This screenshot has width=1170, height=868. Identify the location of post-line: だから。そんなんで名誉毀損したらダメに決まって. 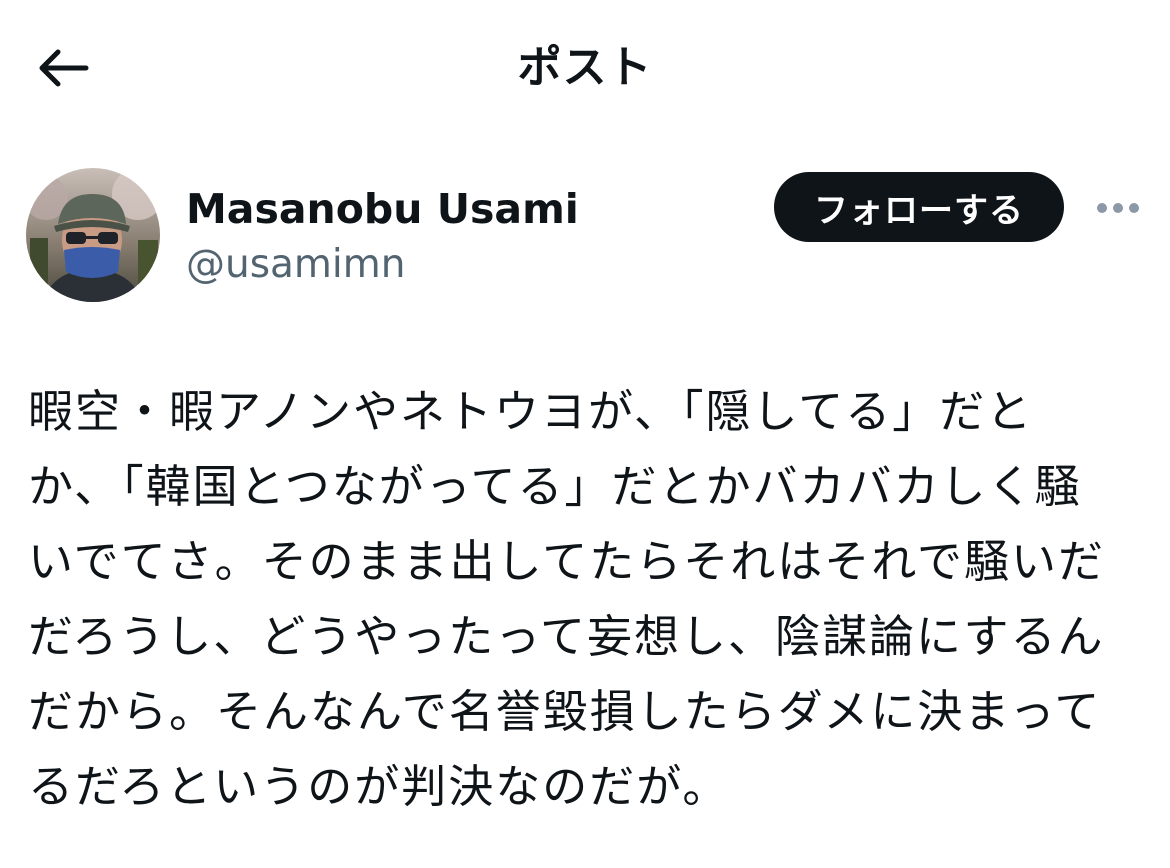
(565, 711).